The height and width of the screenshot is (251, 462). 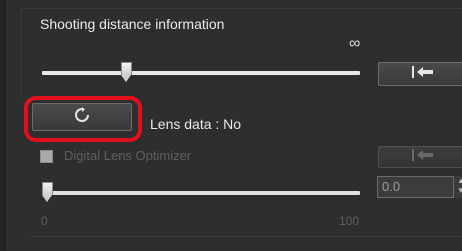 I want to click on dlo-checkbox-label: Digital Lens Optimizer, so click(x=128, y=155).